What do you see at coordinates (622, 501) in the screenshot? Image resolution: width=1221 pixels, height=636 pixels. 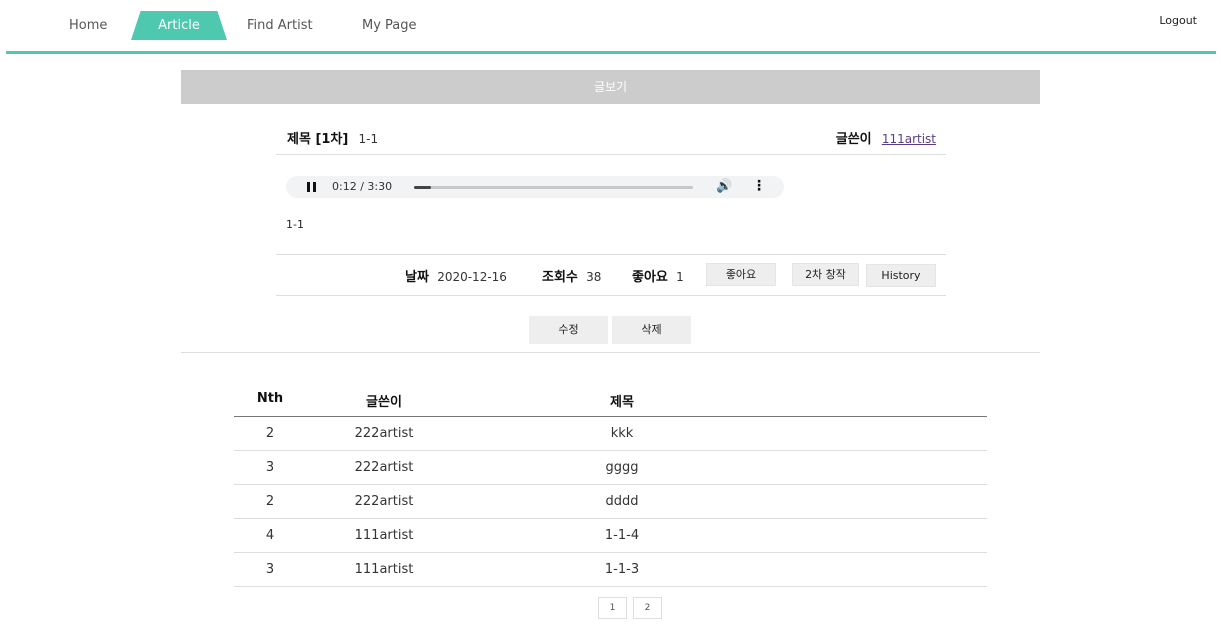 I see `cell-title: dddd` at bounding box center [622, 501].